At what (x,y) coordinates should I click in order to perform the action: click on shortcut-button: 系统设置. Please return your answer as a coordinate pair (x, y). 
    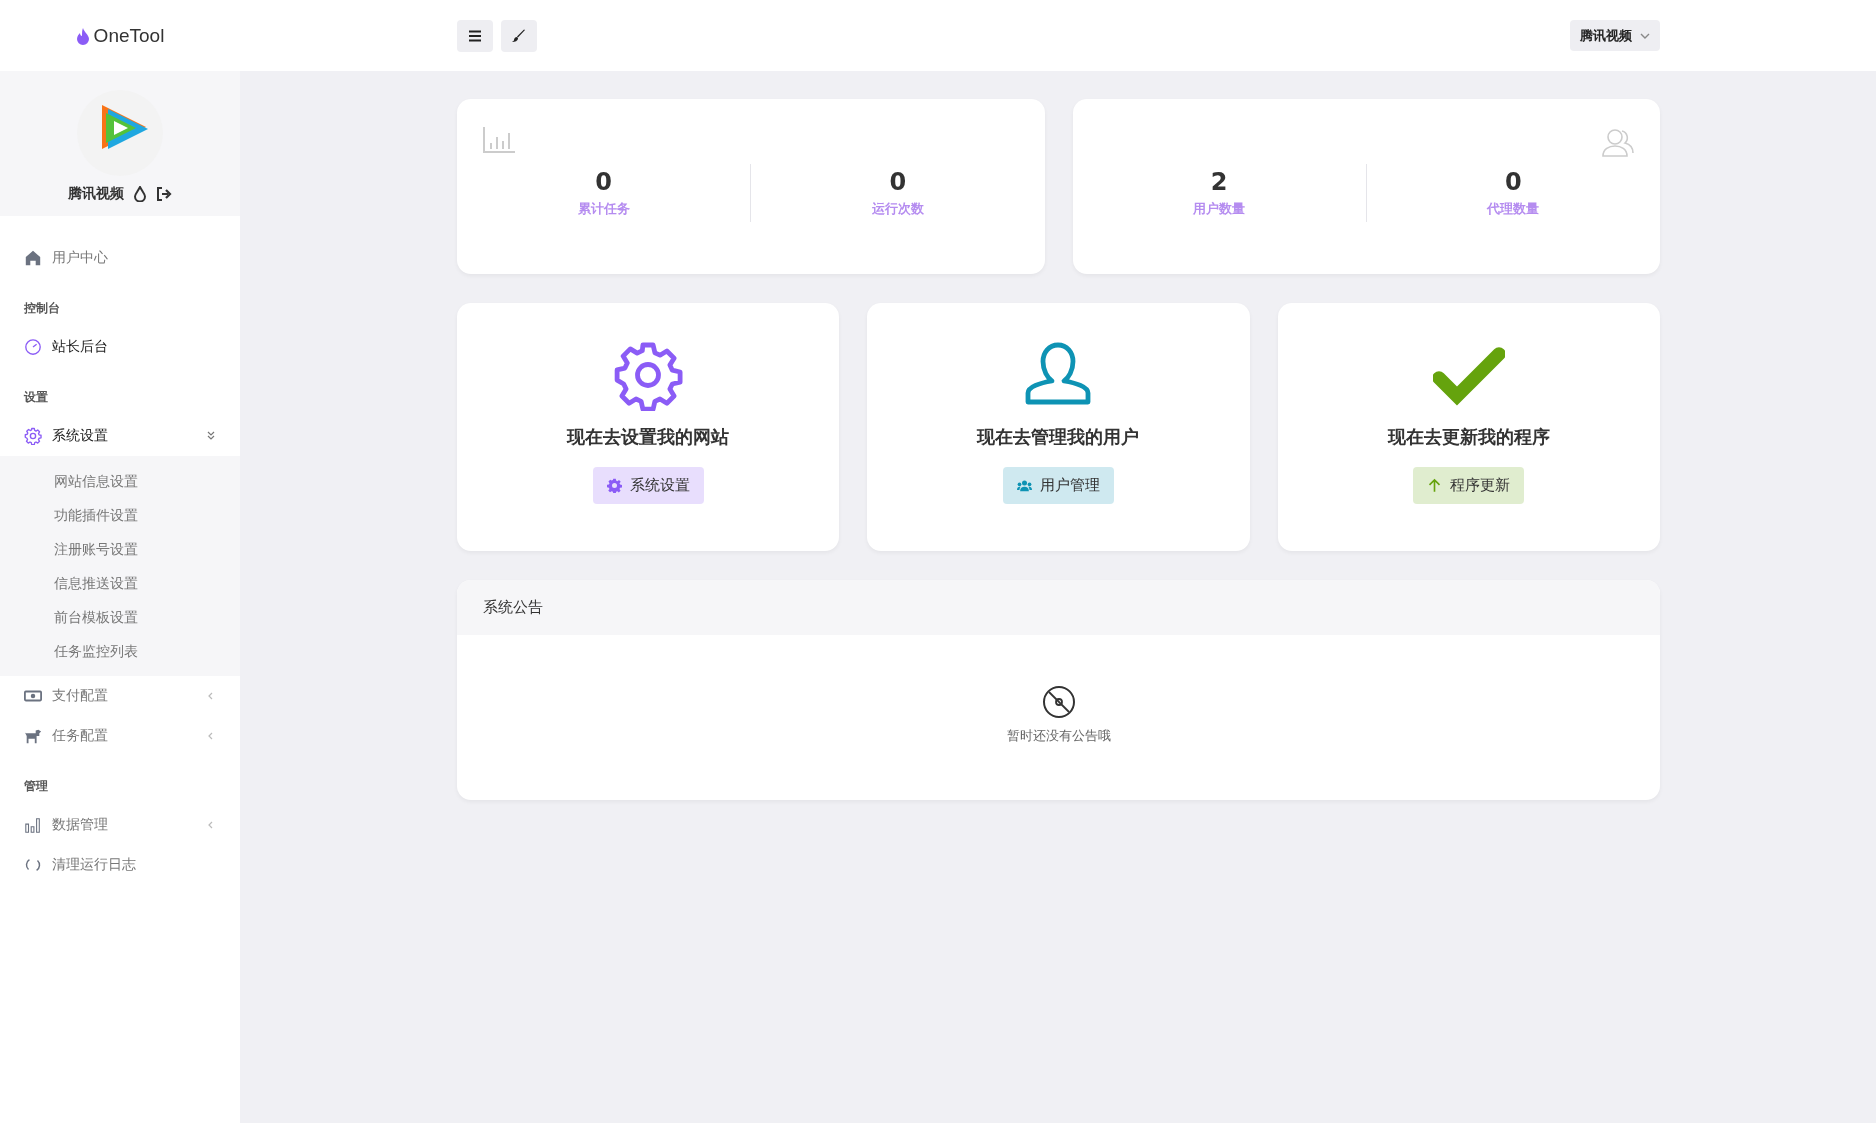
    Looking at the image, I should click on (648, 485).